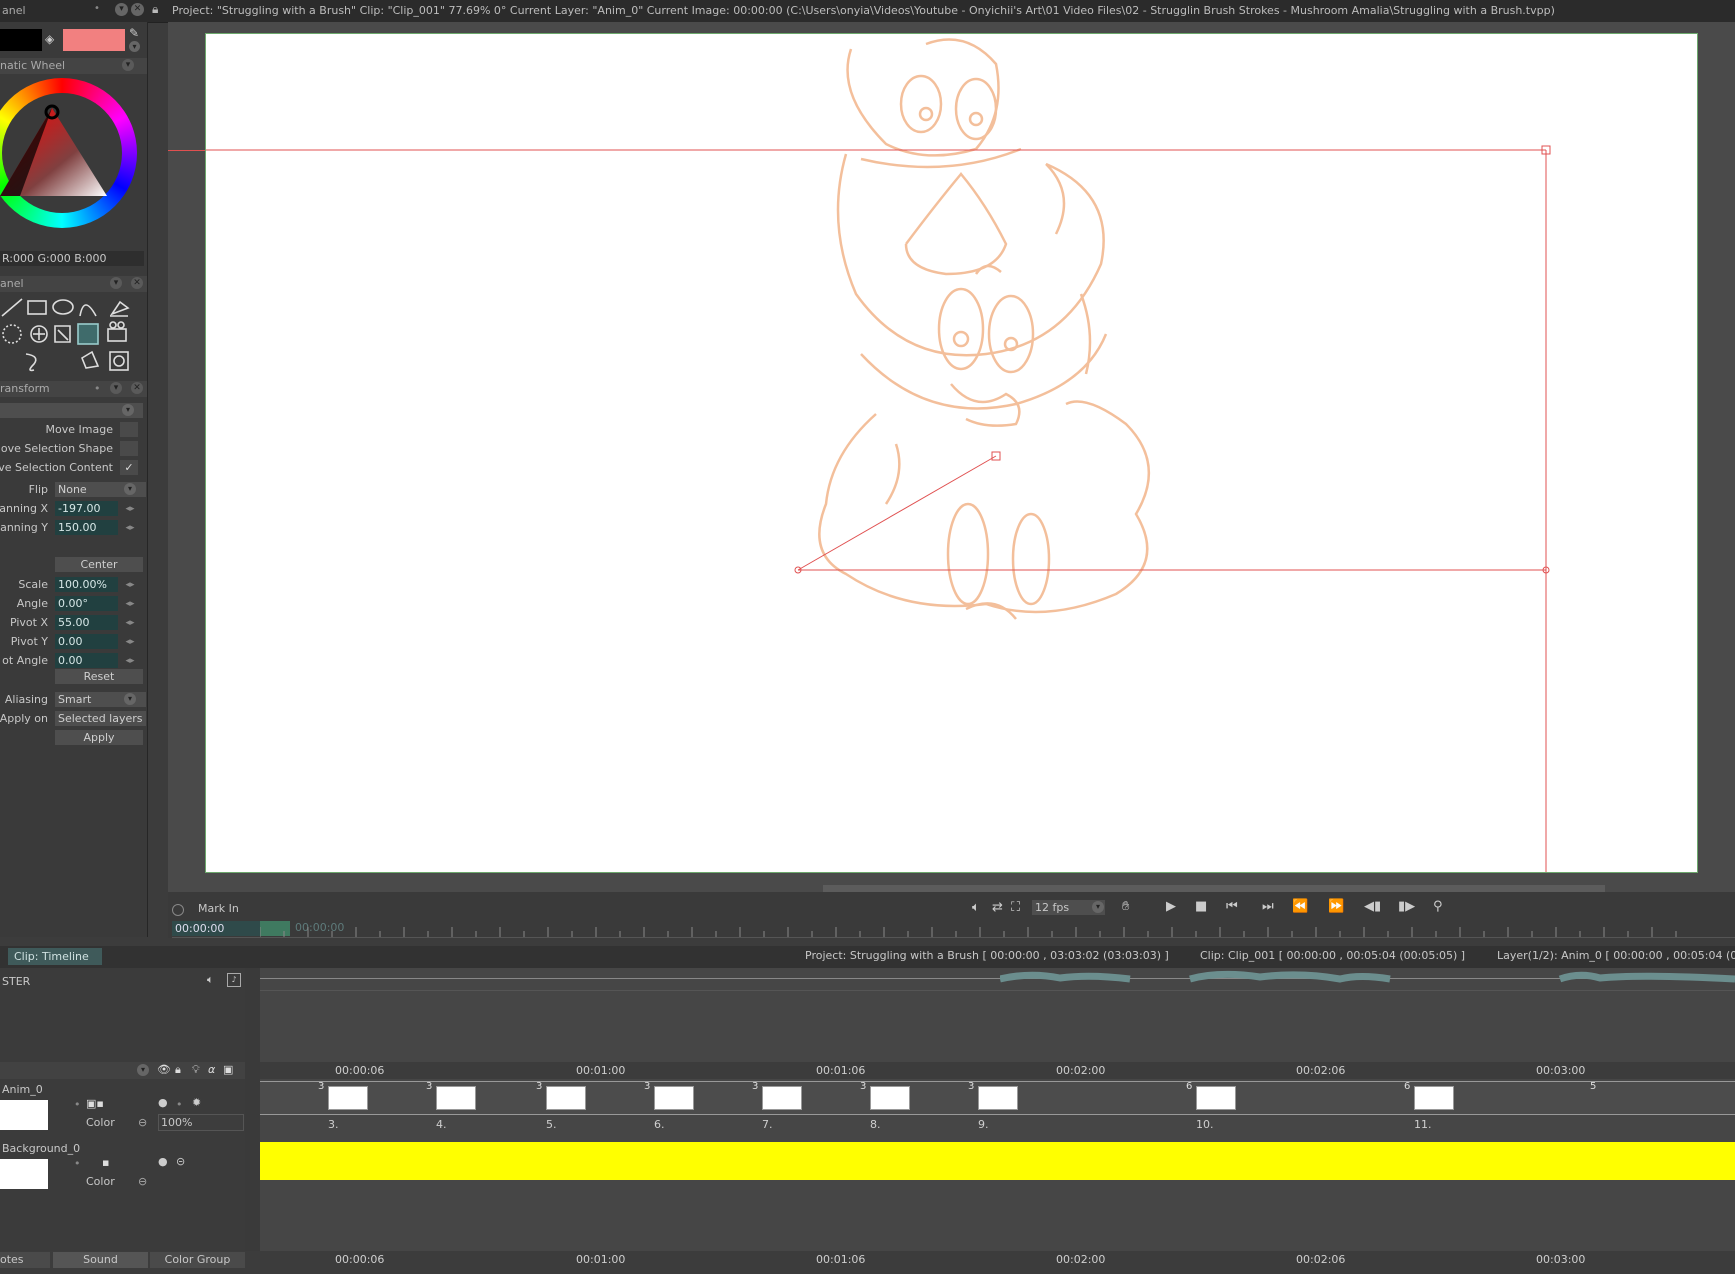 Image resolution: width=1735 pixels, height=1274 pixels. Describe the element at coordinates (86, 622) in the screenshot. I see `pivot-x-field: 55.00` at that location.